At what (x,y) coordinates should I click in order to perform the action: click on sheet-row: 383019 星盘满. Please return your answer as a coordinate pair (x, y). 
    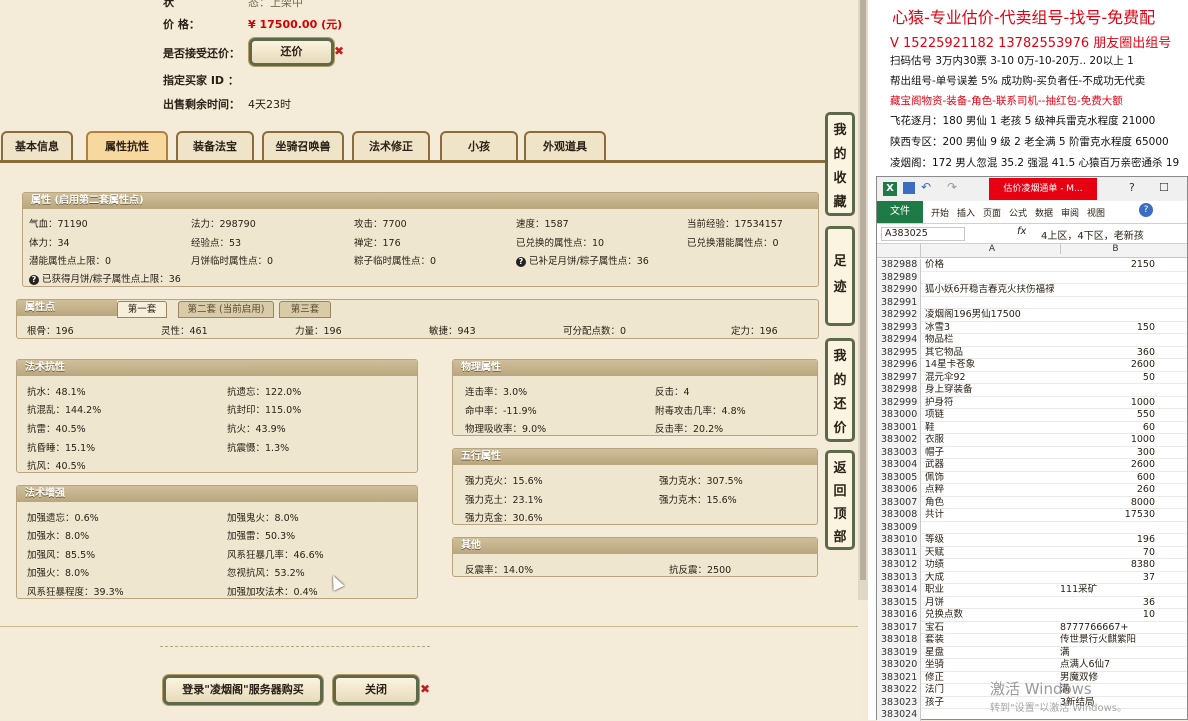
    Looking at the image, I should click on (1032, 653).